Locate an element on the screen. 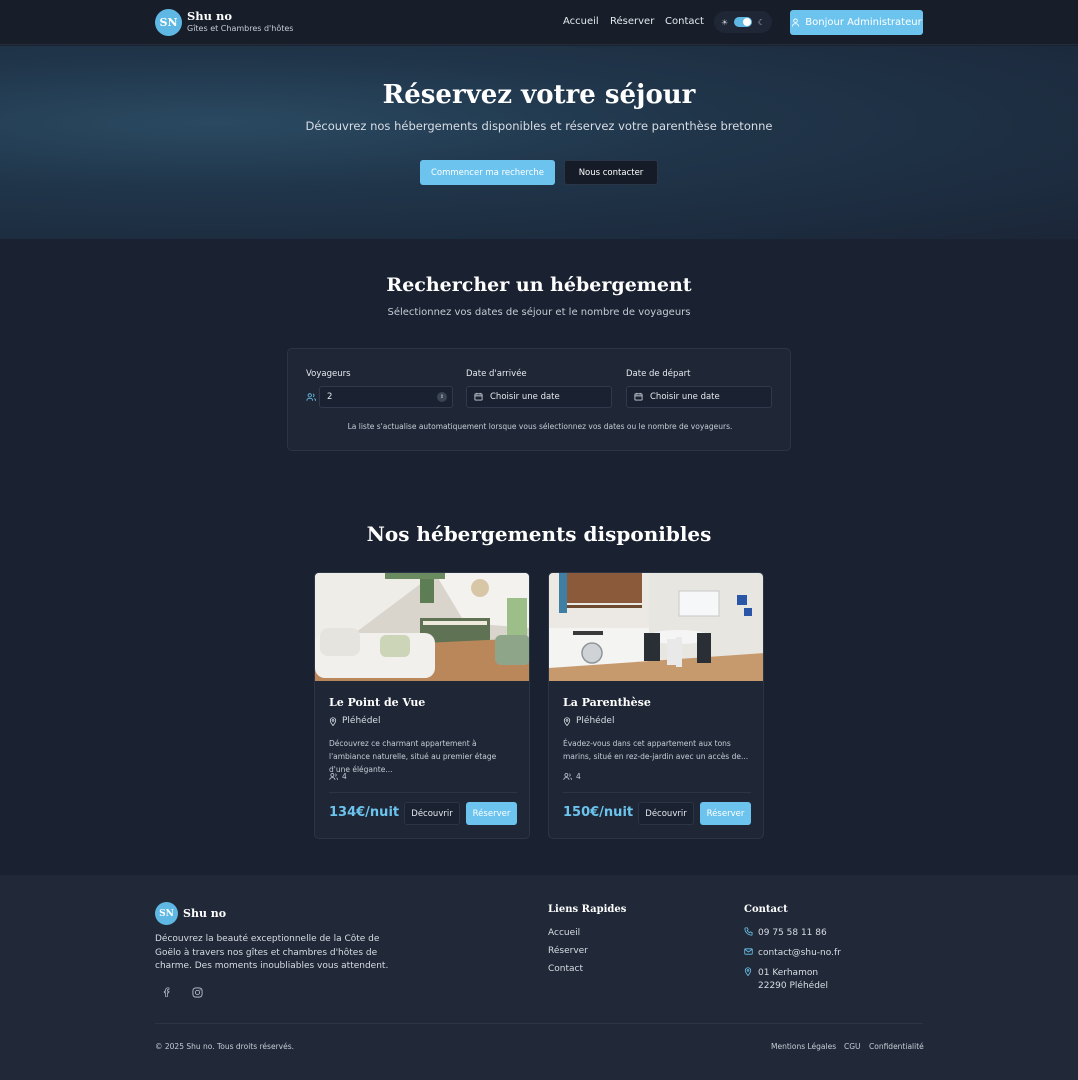  contact-heading: Contact is located at coordinates (766, 909).